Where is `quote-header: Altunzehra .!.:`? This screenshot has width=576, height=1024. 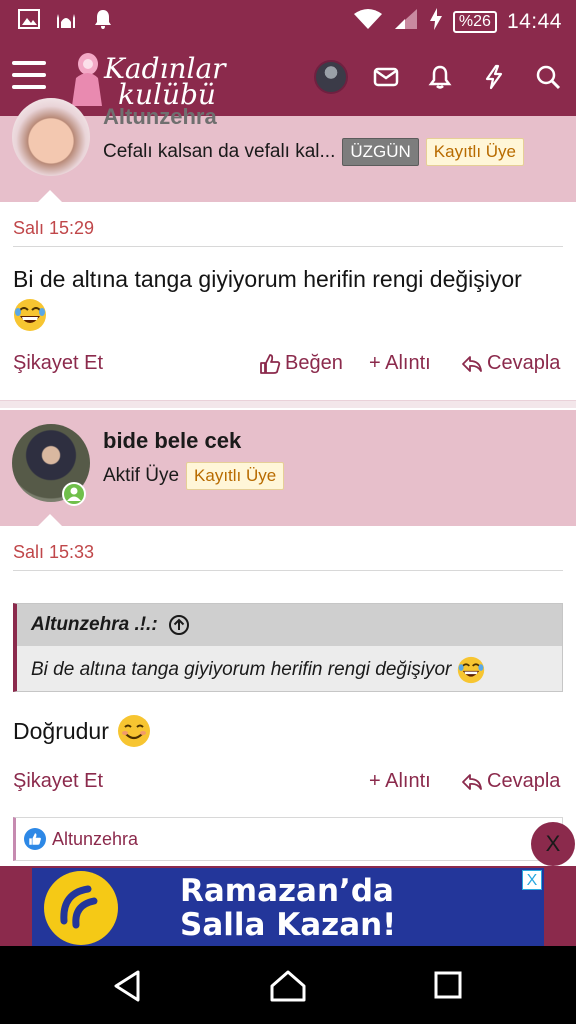 quote-header: Altunzehra .!.: is located at coordinates (289, 625).